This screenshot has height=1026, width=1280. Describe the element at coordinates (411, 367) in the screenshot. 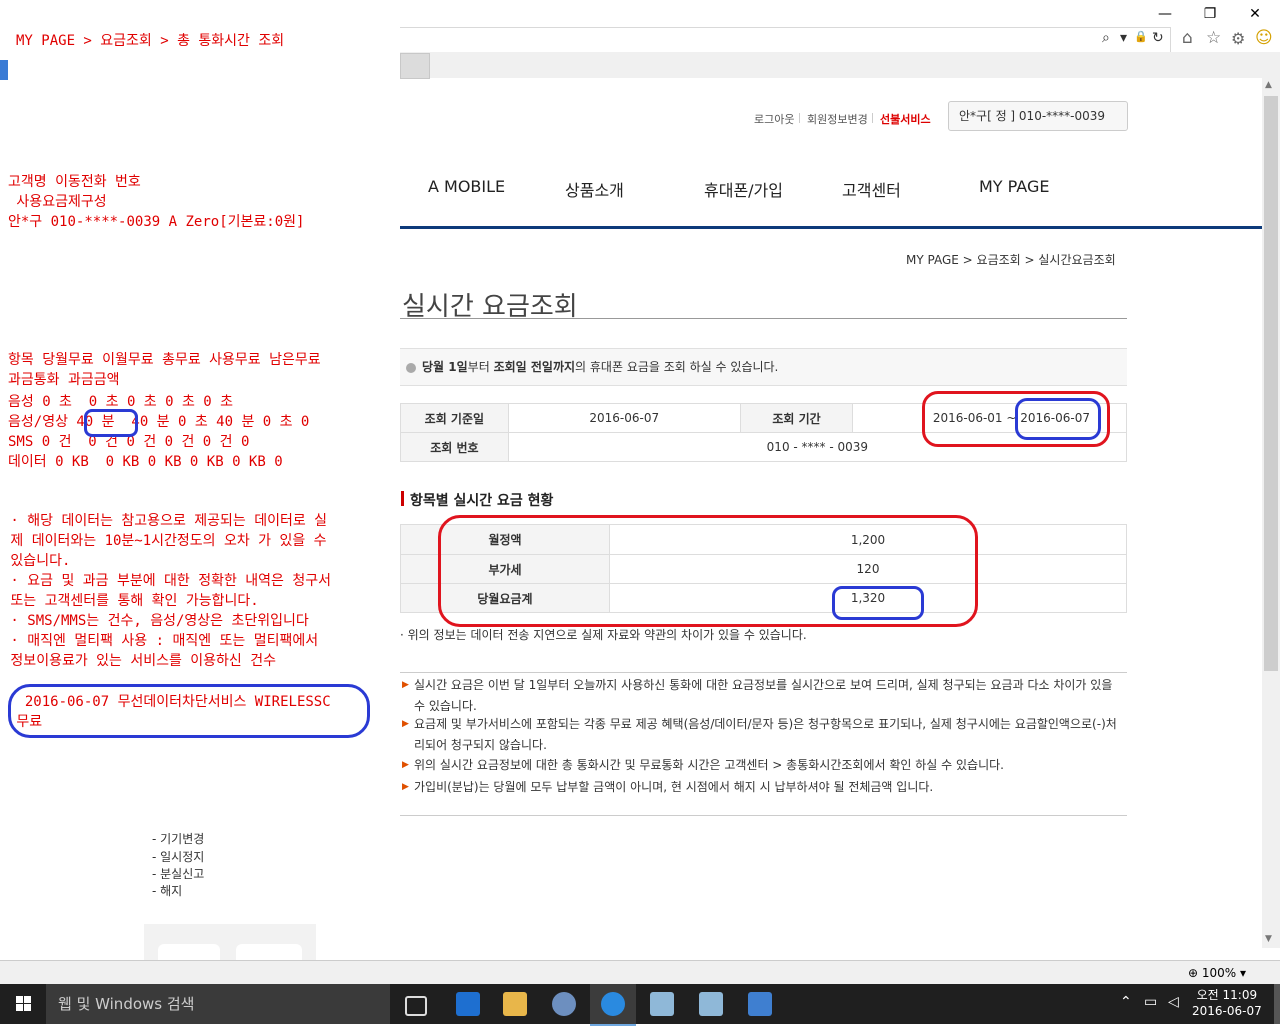

I see `info-bullet-icon` at that location.